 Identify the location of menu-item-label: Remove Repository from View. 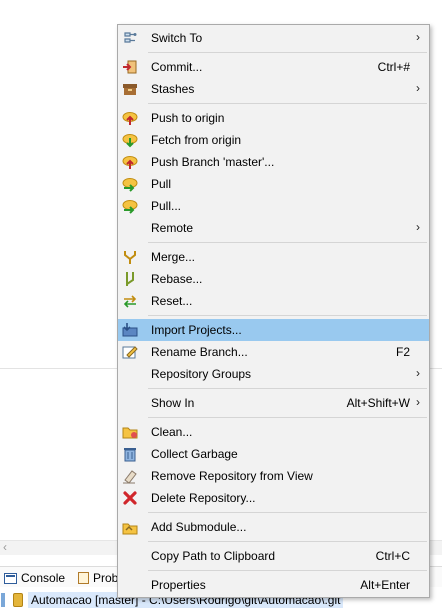
(232, 476).